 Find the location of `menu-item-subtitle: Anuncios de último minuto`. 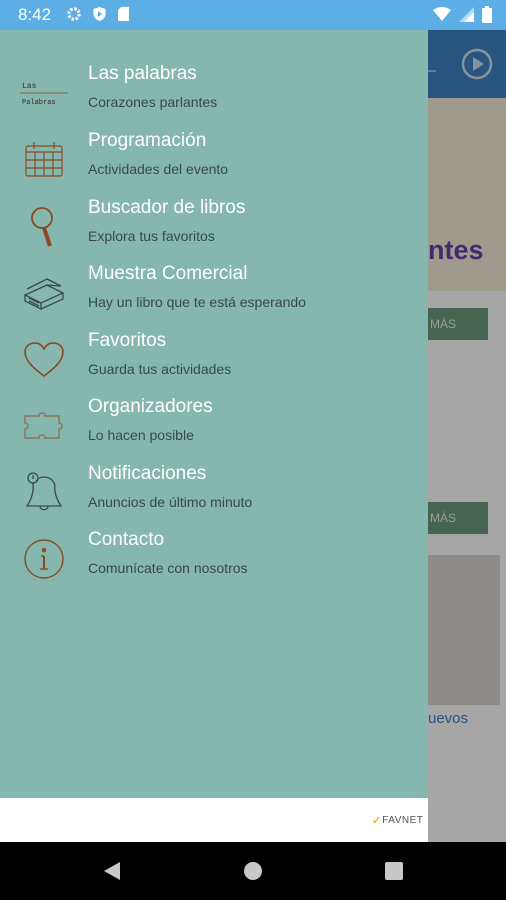

menu-item-subtitle: Anuncios de último minuto is located at coordinates (170, 502).